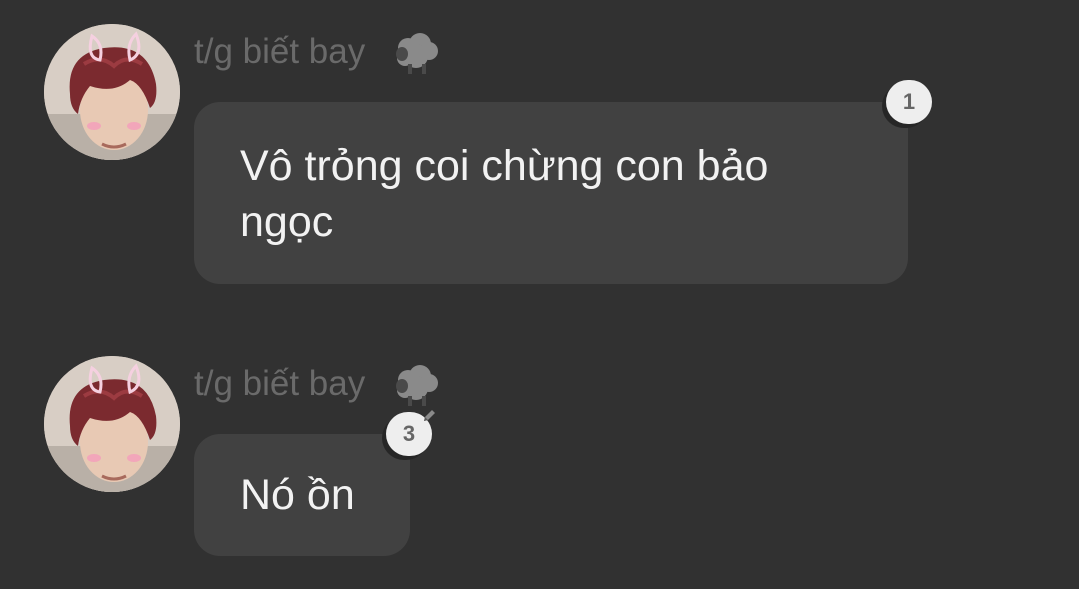 This screenshot has height=589, width=1079. Describe the element at coordinates (429, 416) in the screenshot. I see `edit-icon` at that location.